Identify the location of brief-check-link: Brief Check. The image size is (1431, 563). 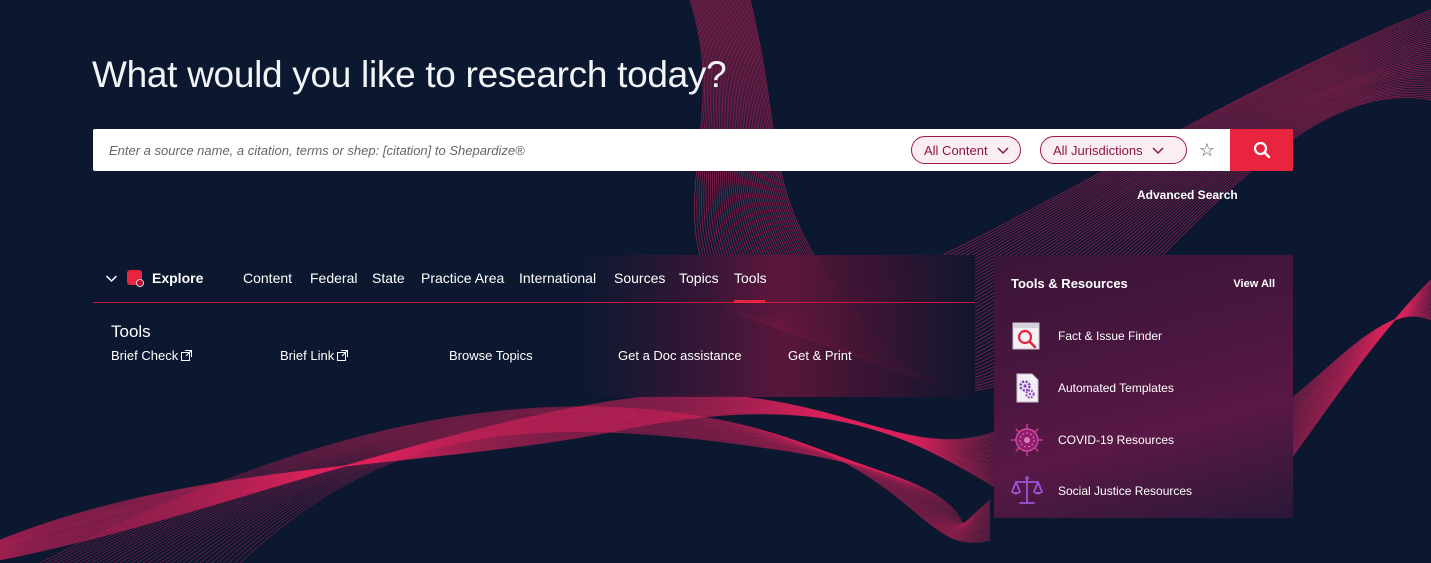
(152, 355).